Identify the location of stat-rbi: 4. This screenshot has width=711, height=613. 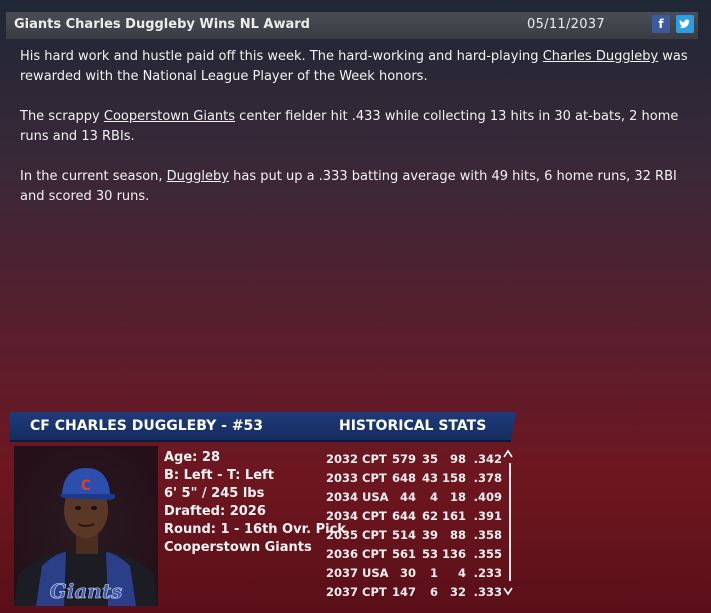
(462, 572).